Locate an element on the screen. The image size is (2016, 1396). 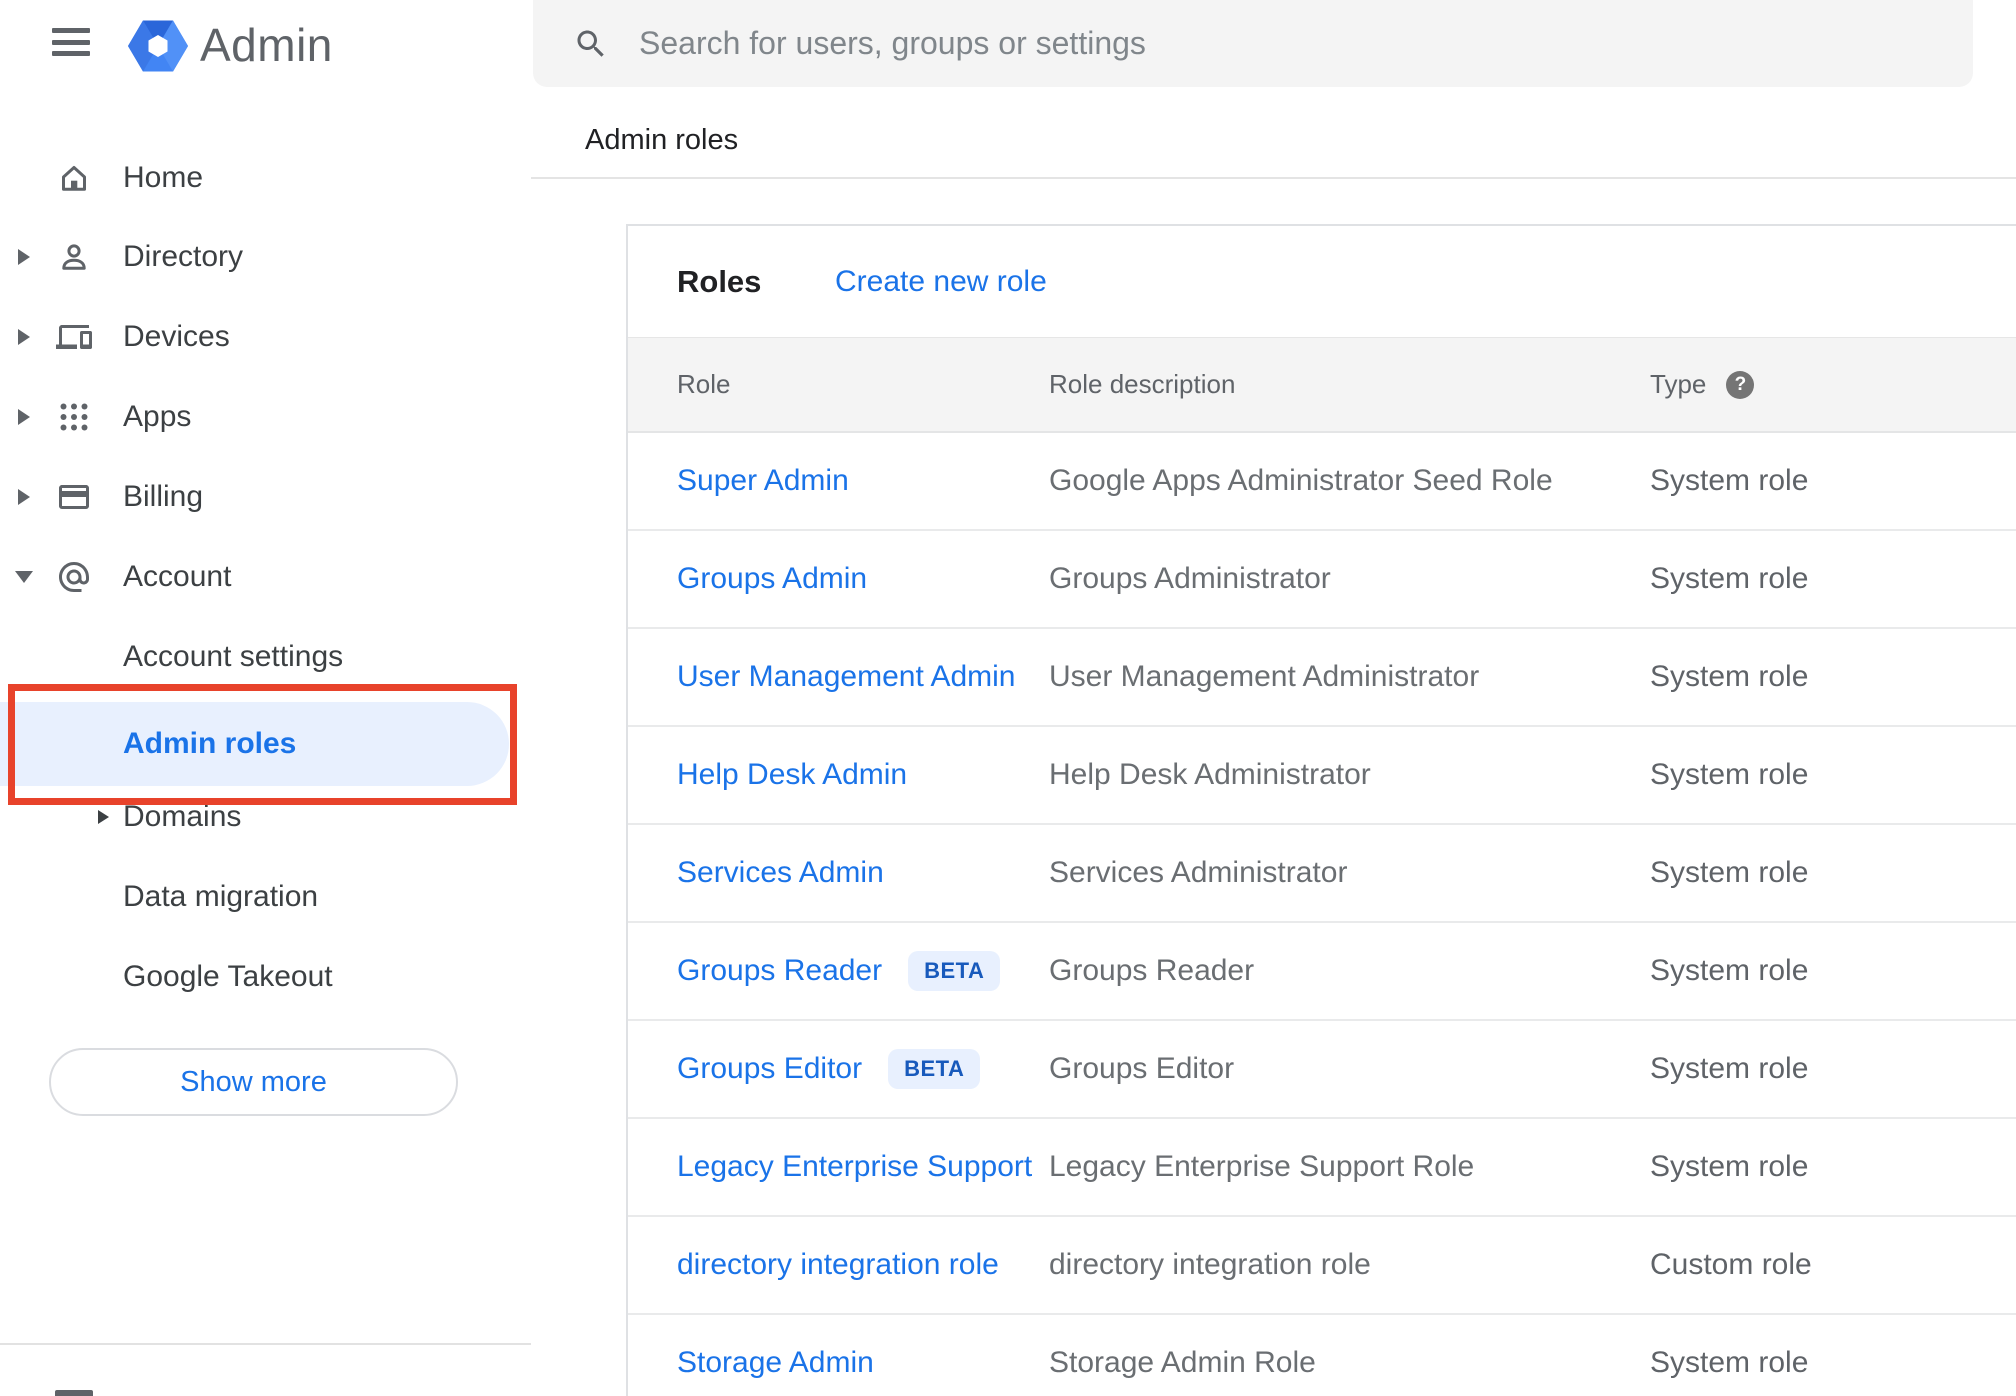
role-description: Groups Administrator is located at coordinates (1190, 578).